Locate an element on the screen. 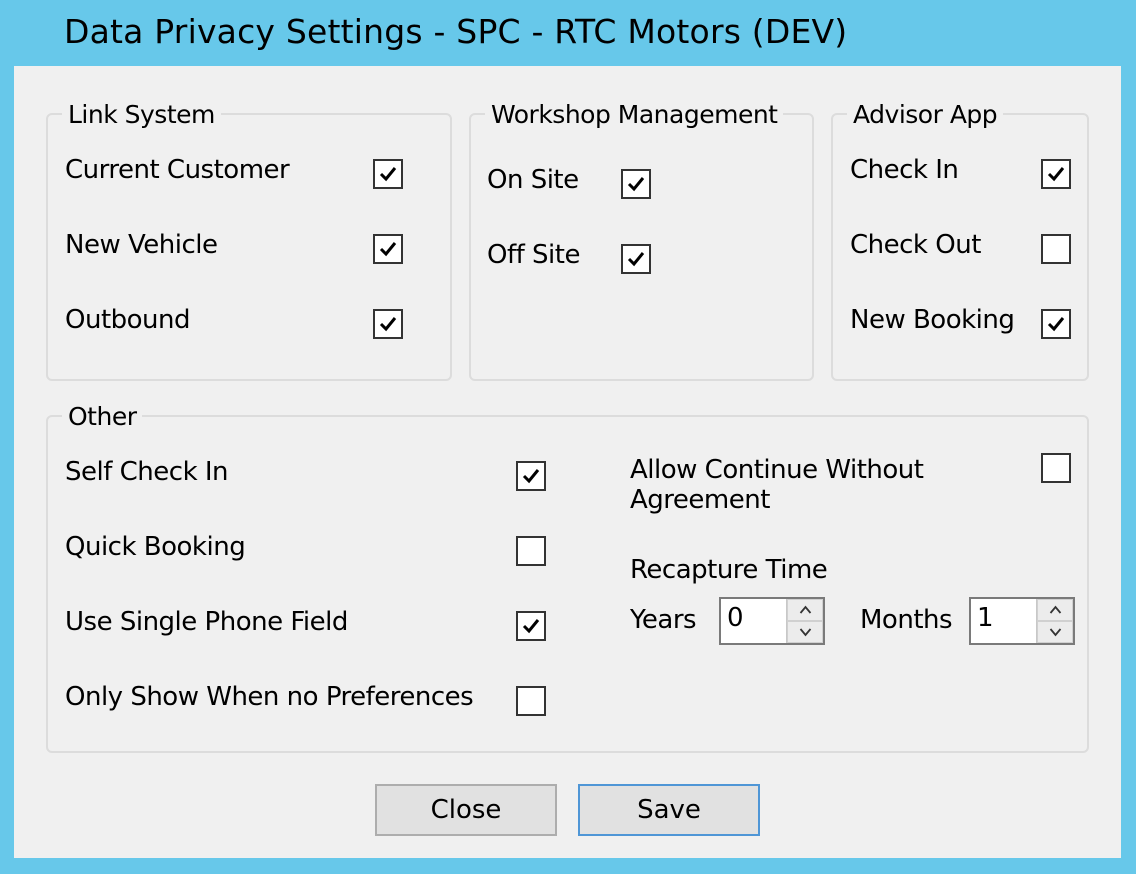 The width and height of the screenshot is (1136, 874). allow-continue-label-line2: Agreement is located at coordinates (700, 500).